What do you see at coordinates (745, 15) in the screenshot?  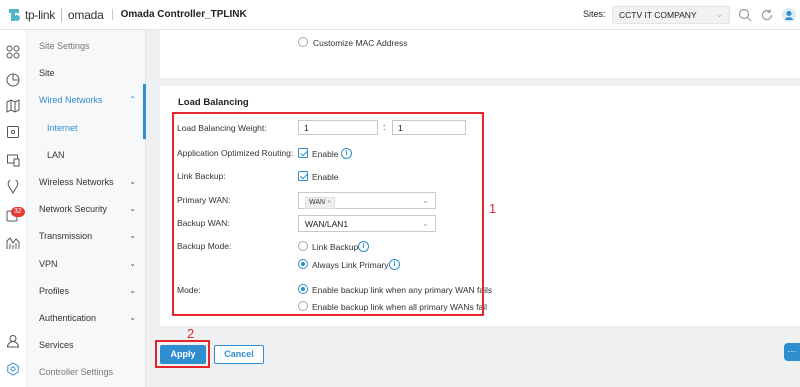 I see `search-icon` at bounding box center [745, 15].